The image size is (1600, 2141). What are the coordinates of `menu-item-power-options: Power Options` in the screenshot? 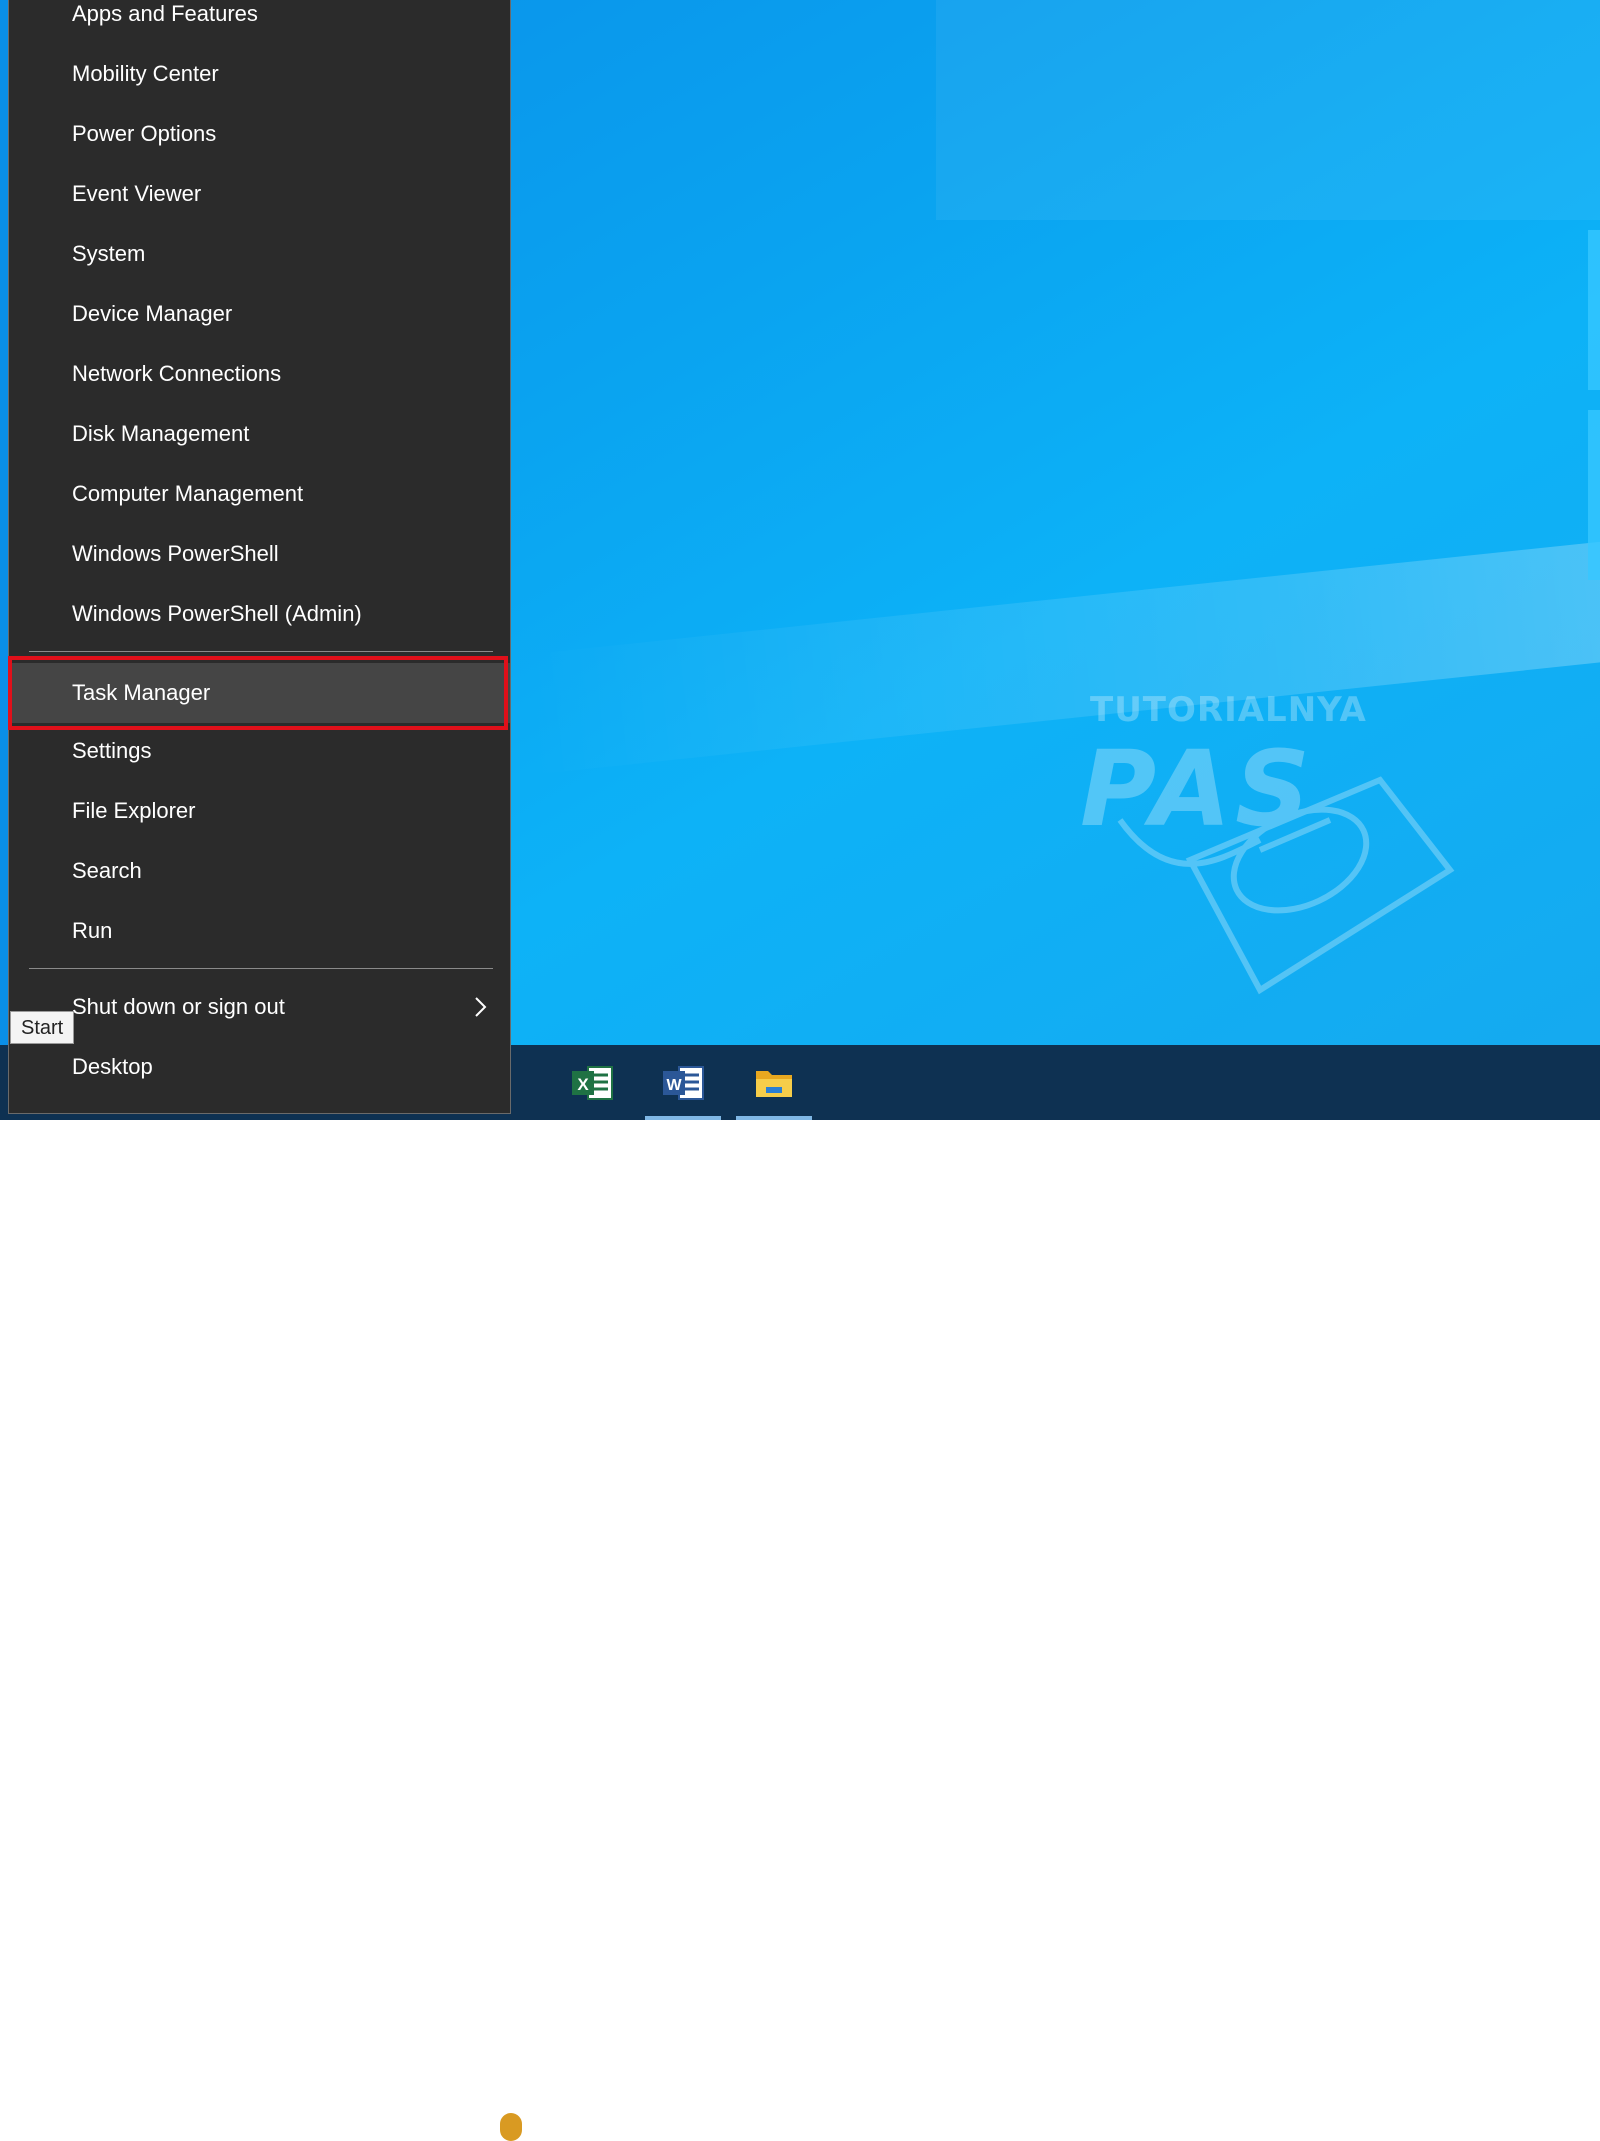 It's located at (259, 134).